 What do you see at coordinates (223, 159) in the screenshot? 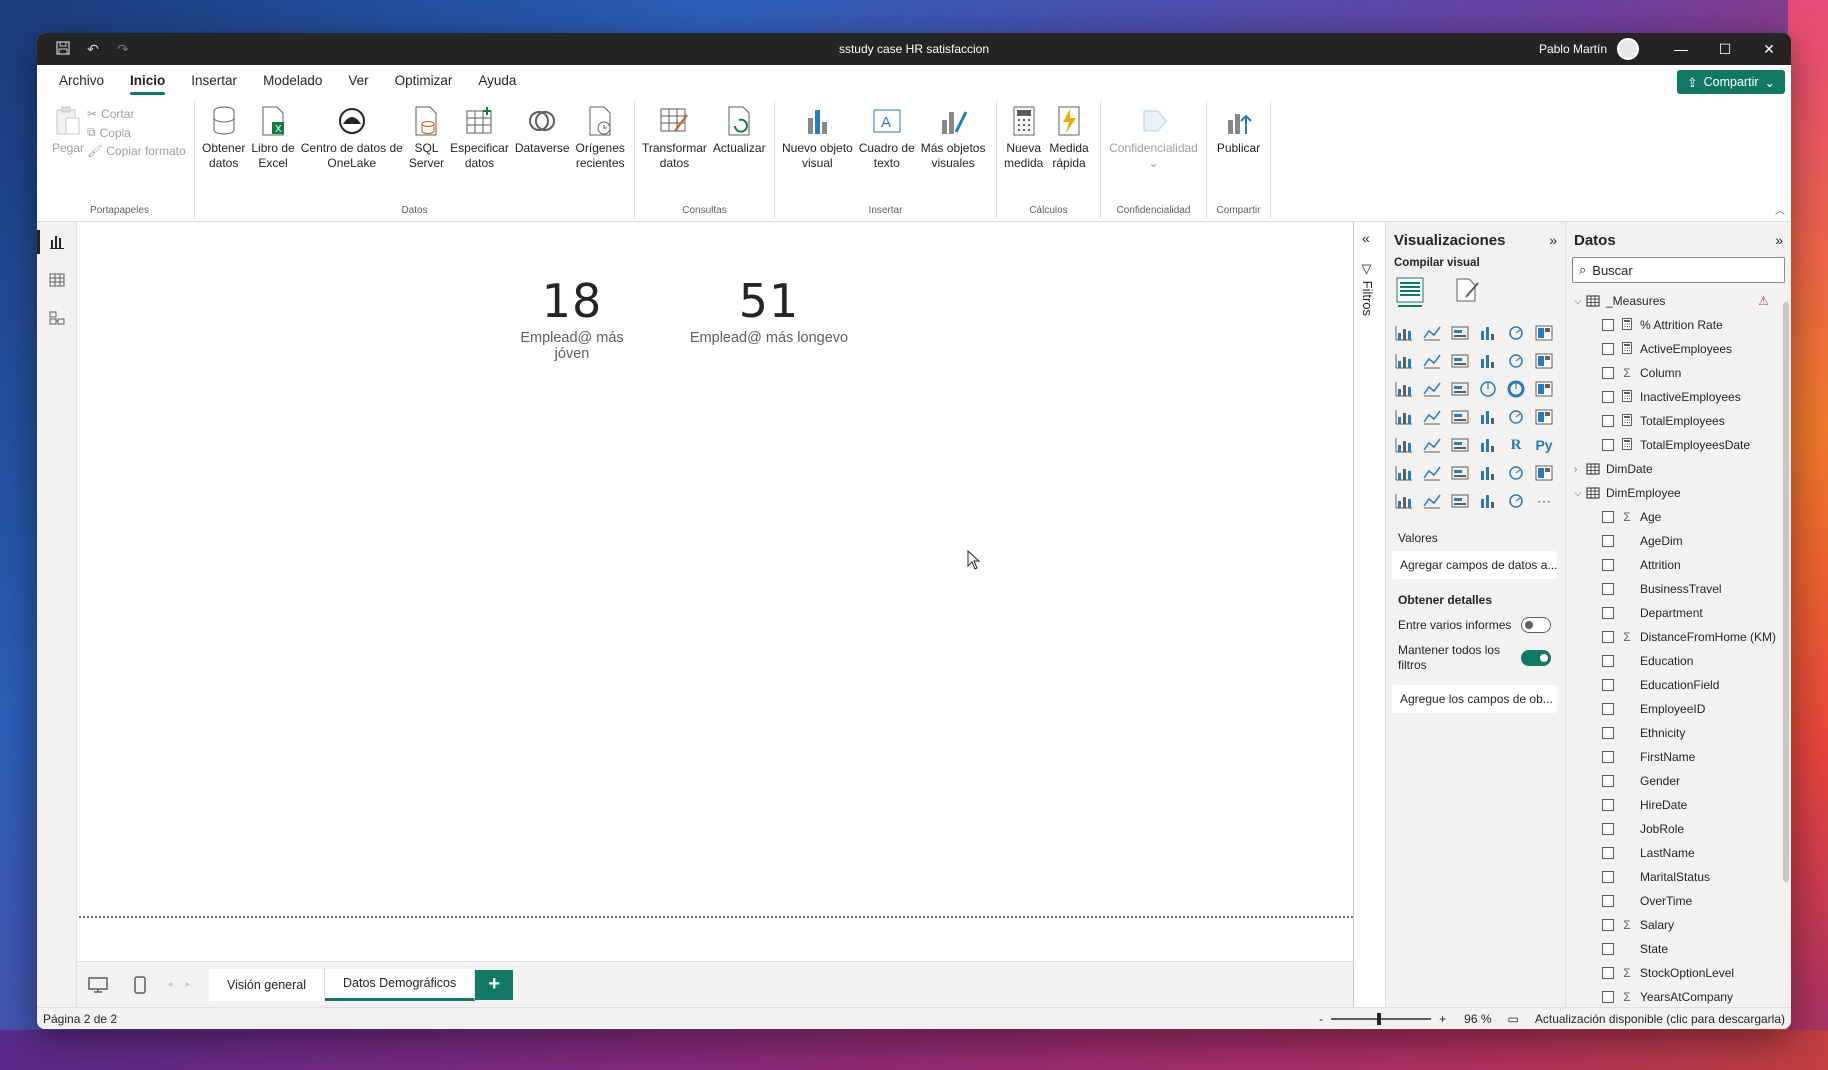
I see `get-data-button: Obtener datos` at bounding box center [223, 159].